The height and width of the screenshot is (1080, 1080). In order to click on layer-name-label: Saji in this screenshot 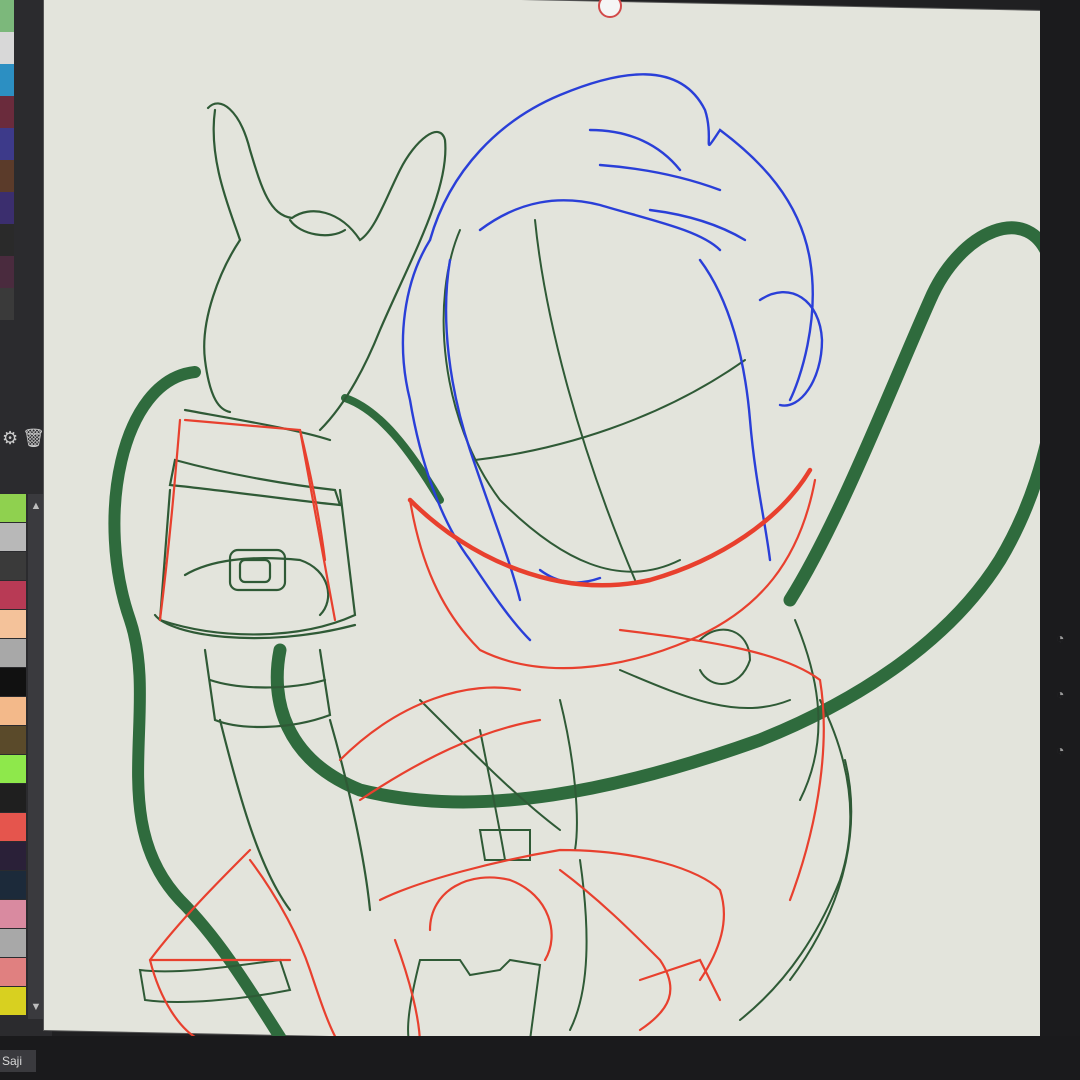, I will do `click(18, 1061)`.